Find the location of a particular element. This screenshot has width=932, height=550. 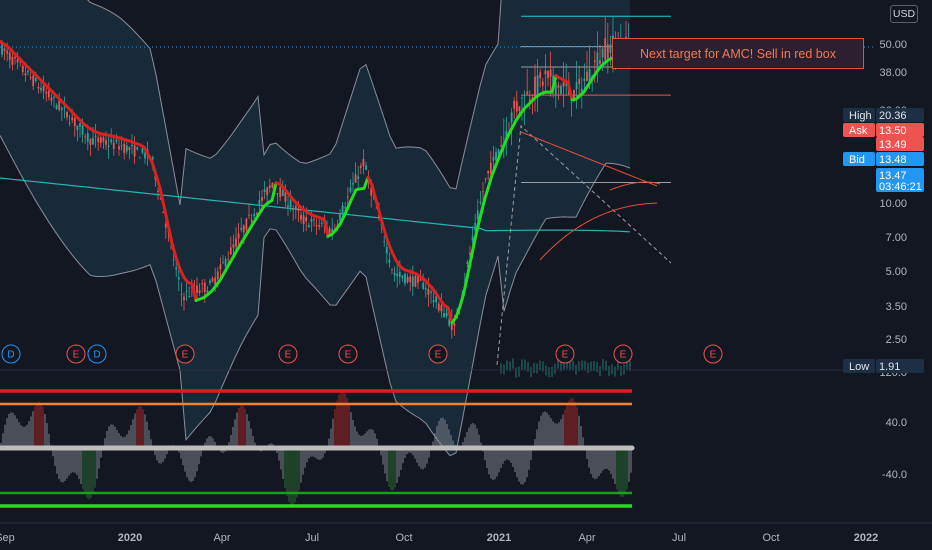

tag-label: Bid is located at coordinates (857, 160).